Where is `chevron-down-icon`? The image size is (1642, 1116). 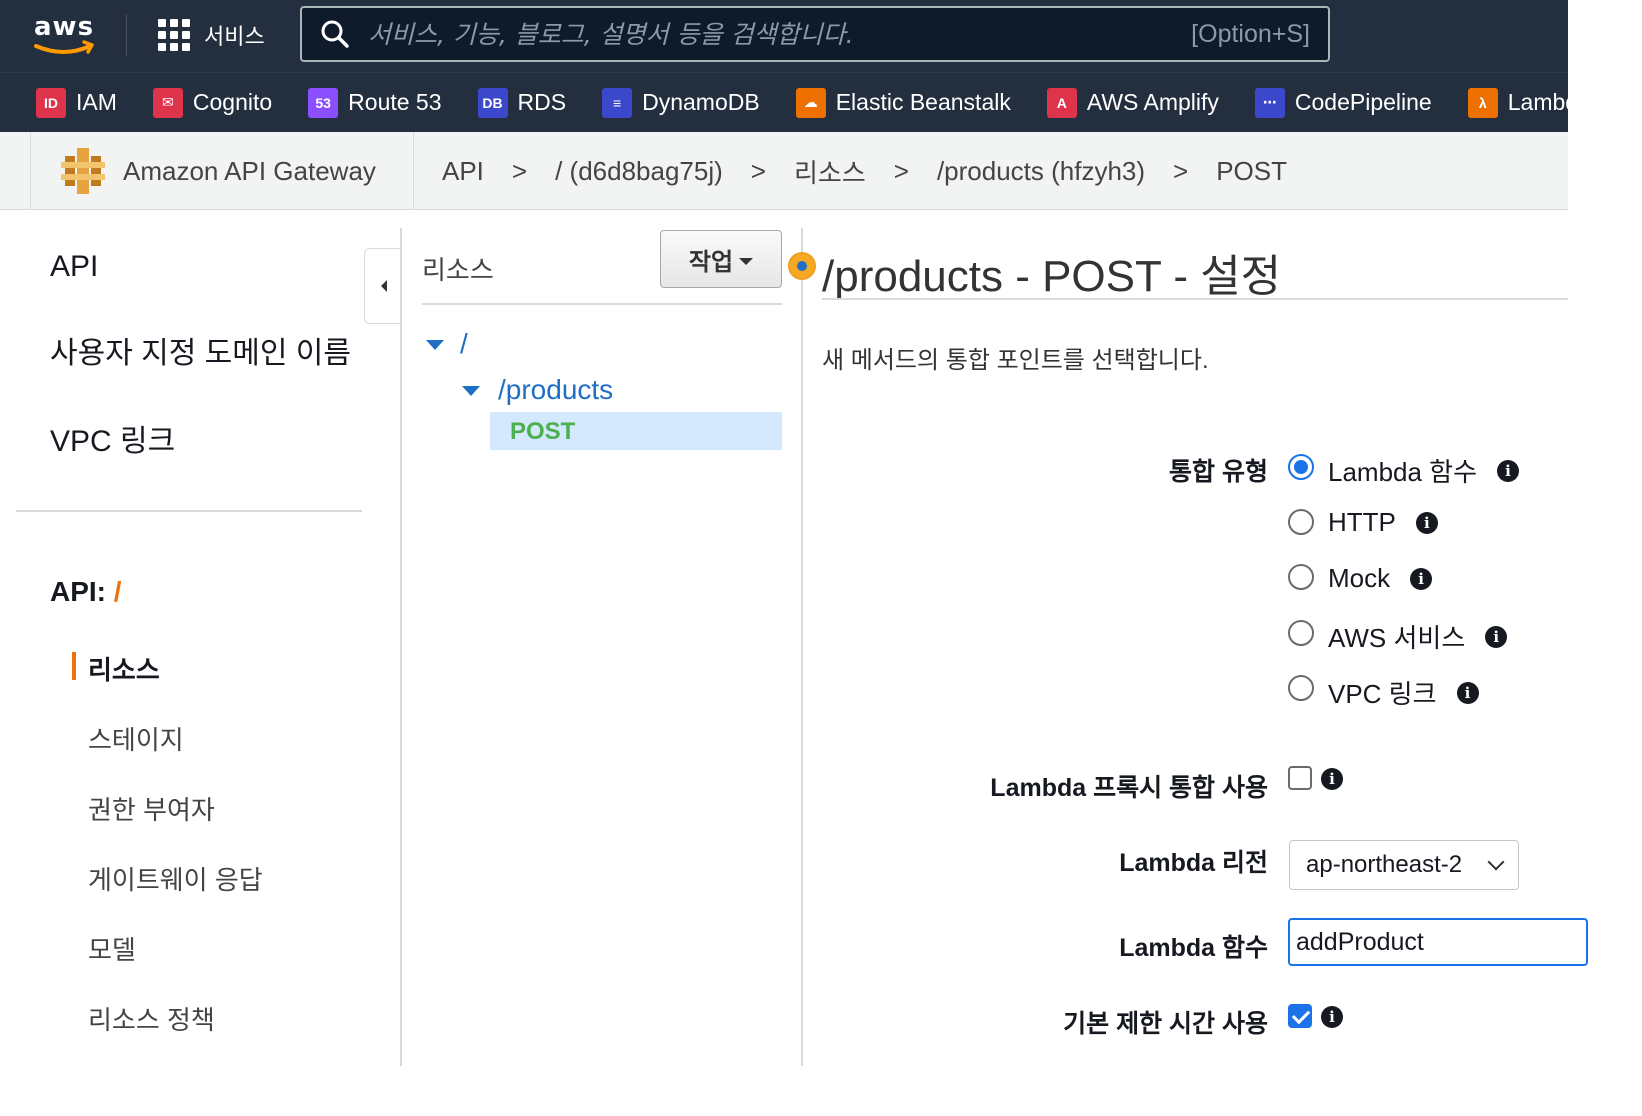 chevron-down-icon is located at coordinates (1496, 862).